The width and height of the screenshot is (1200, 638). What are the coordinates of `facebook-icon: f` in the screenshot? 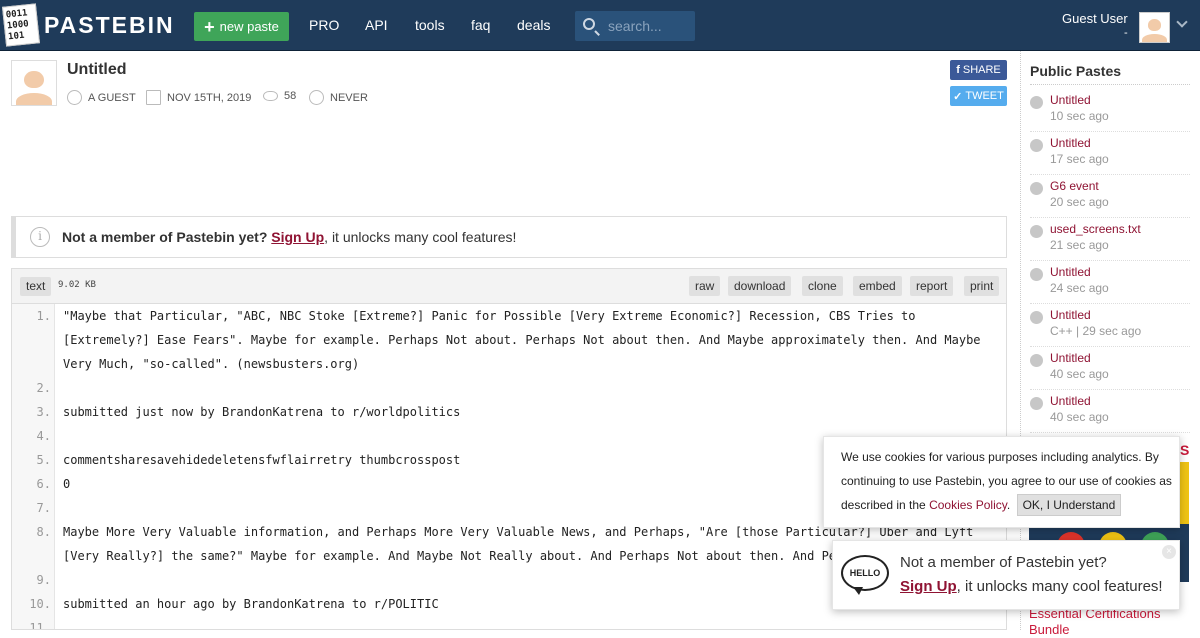 It's located at (958, 70).